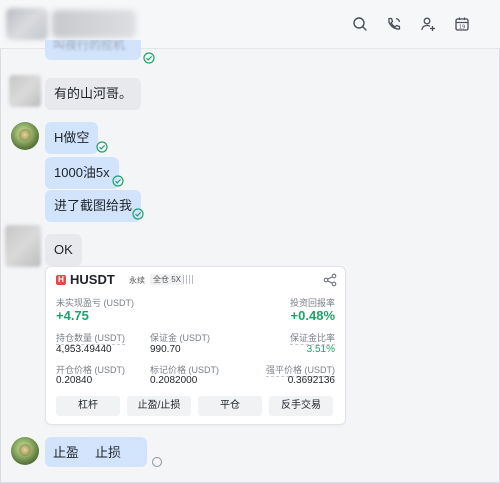 The width and height of the screenshot is (500, 483). Describe the element at coordinates (61, 280) in the screenshot. I see `coin-logo-icon: H` at that location.